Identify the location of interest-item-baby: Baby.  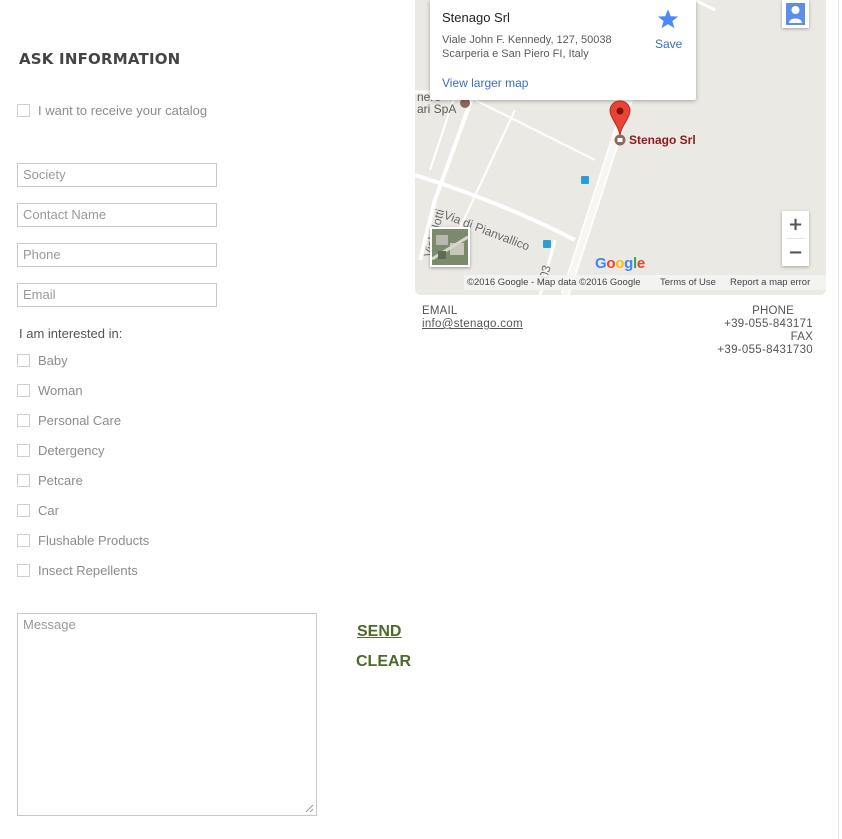
(42, 360).